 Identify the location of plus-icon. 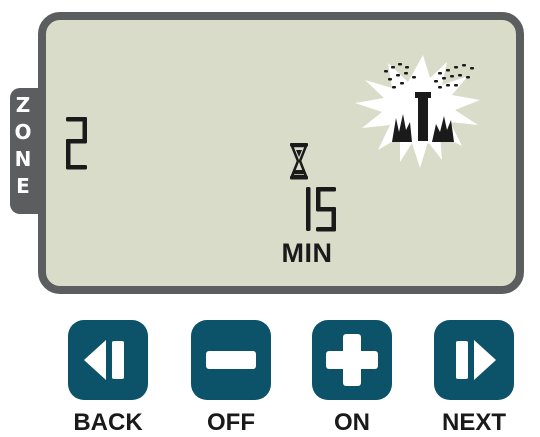
(352, 360).